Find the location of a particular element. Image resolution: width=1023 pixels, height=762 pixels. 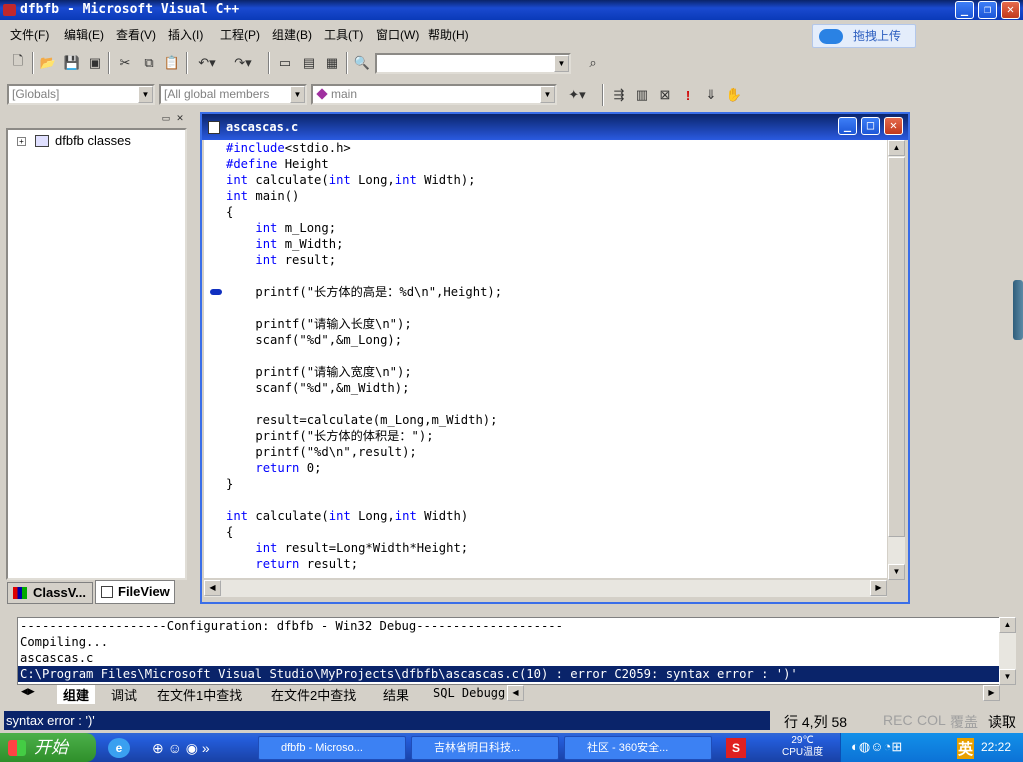

tabs-scroll-right-icon: ▶ is located at coordinates (991, 693).